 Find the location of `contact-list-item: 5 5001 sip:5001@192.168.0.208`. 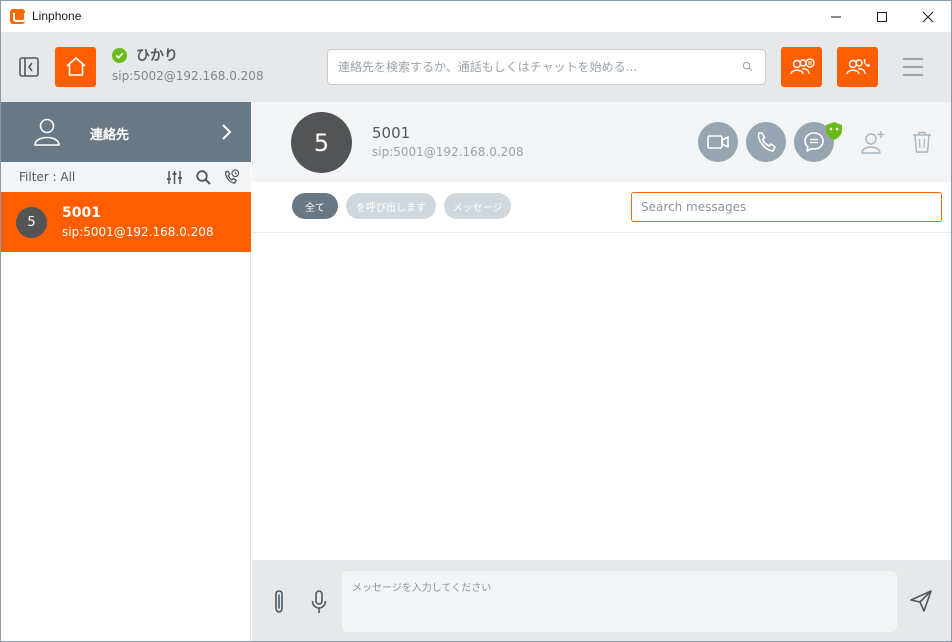

contact-list-item: 5 5001 sip:5001@192.168.0.208 is located at coordinates (126, 222).